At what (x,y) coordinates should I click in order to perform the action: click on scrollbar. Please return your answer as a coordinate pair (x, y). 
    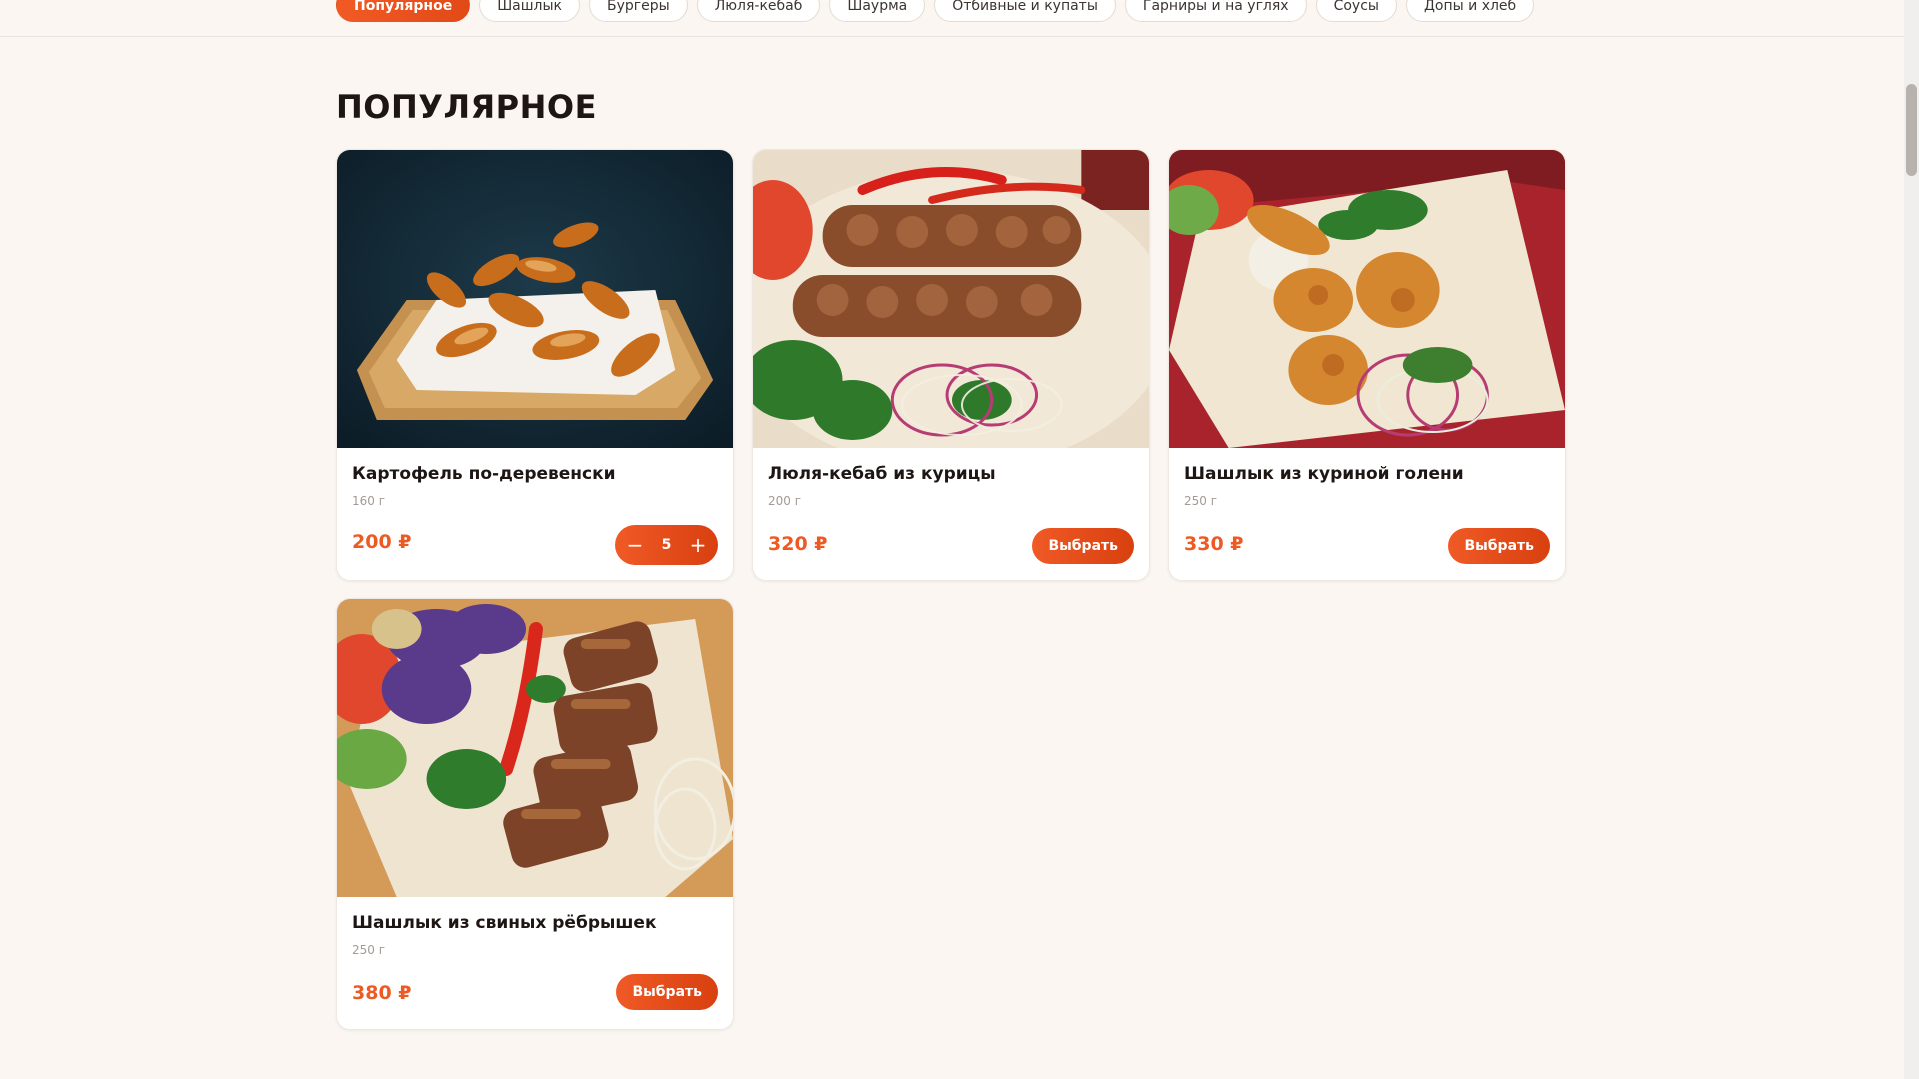
    Looking at the image, I should click on (1911, 539).